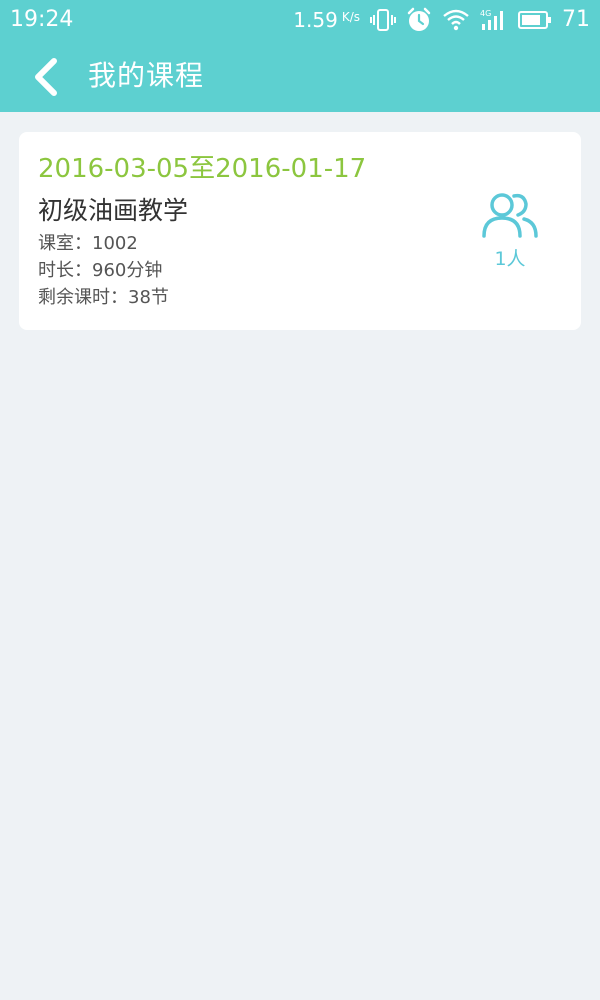 This screenshot has height=1000, width=600. I want to click on status-icons: 1.59 K/s 4G 71, so click(441, 20).